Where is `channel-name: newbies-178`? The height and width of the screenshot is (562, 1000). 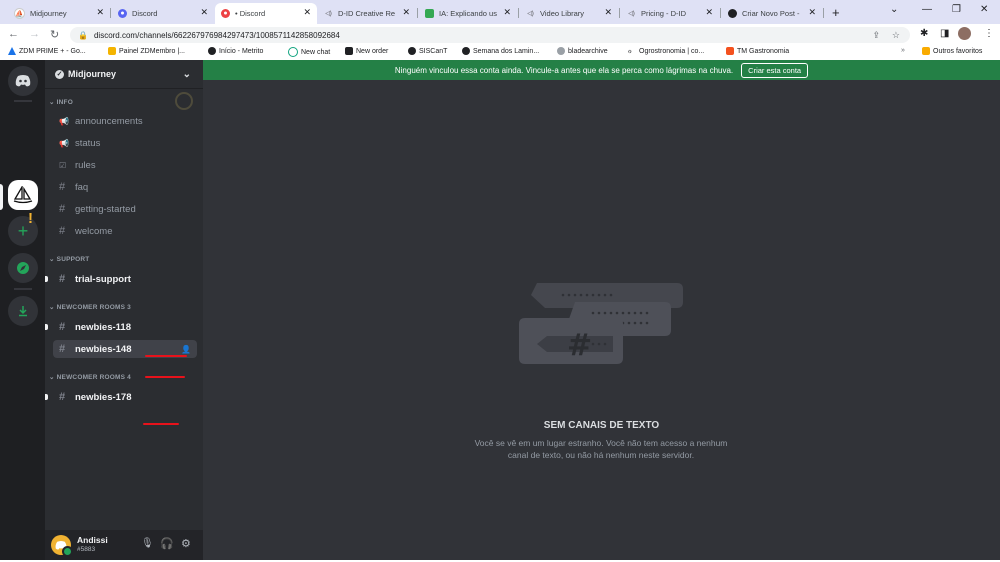
channel-name: newbies-178 is located at coordinates (103, 397).